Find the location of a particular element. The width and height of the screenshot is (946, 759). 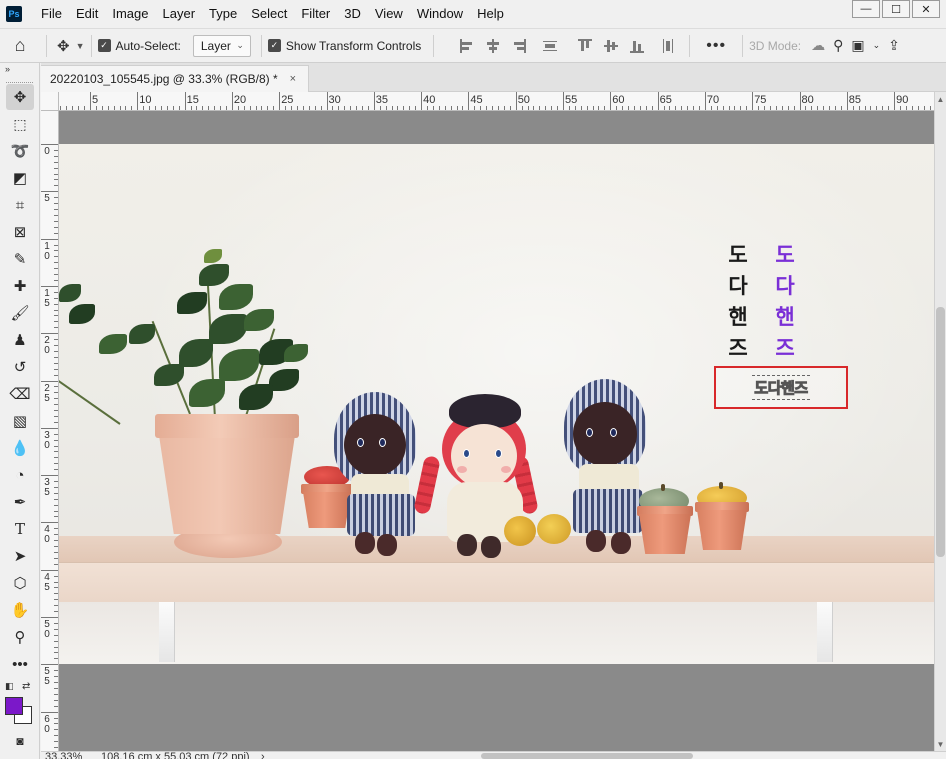

clone-stamp-tool-icon: ♟ is located at coordinates (20, 340).